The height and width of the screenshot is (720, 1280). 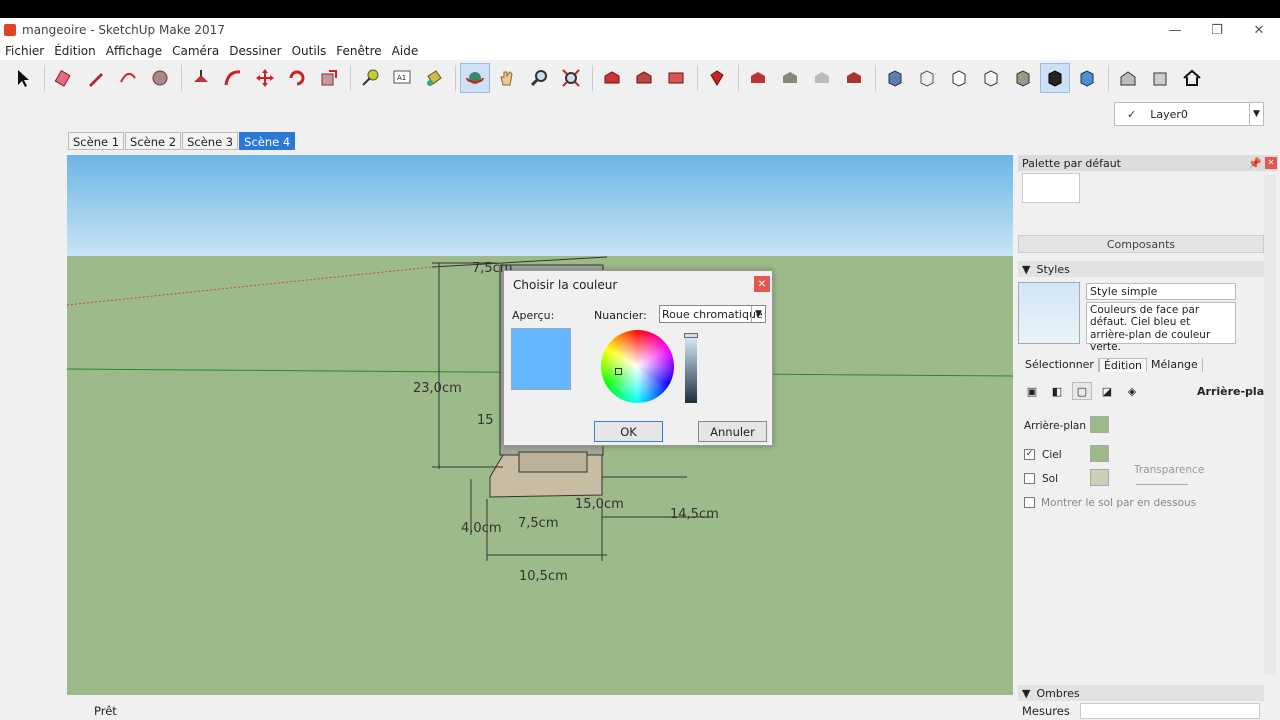 I want to click on component-3-button, so click(x=822, y=78).